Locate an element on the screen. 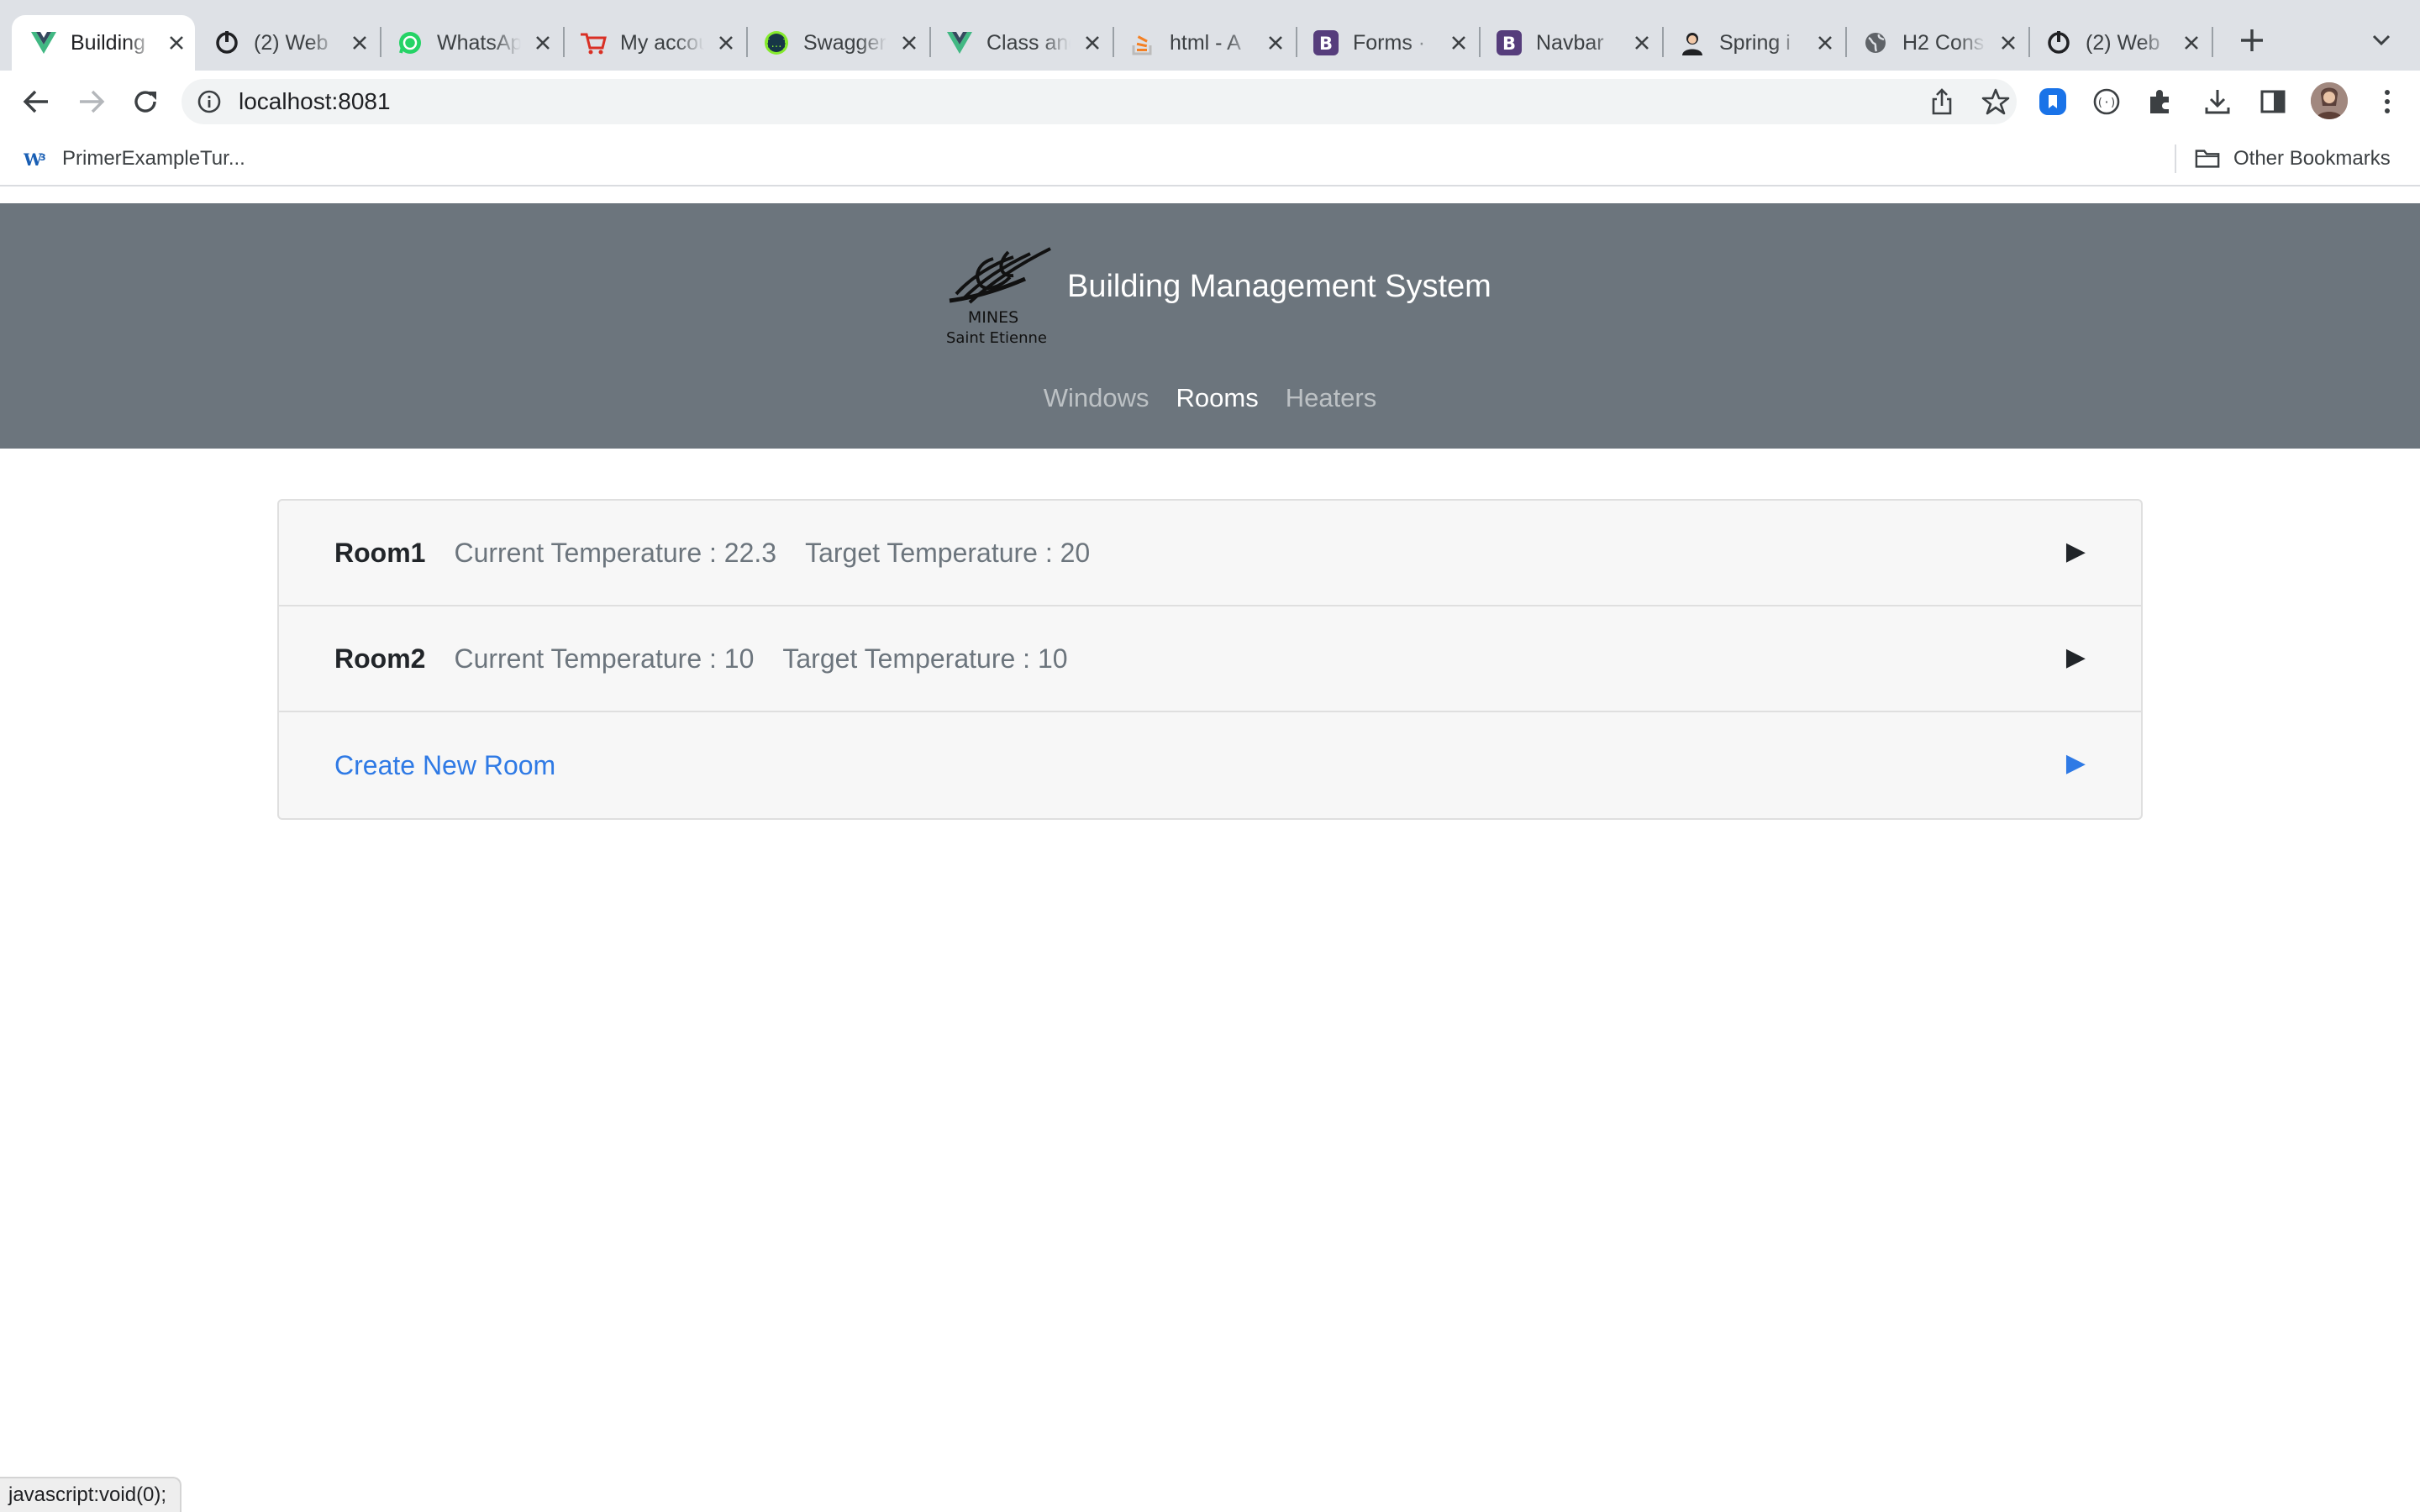 The height and width of the screenshot is (1512, 2420). mines-saint-etienne-logo: MINES Saint Etienne is located at coordinates (1000, 294).